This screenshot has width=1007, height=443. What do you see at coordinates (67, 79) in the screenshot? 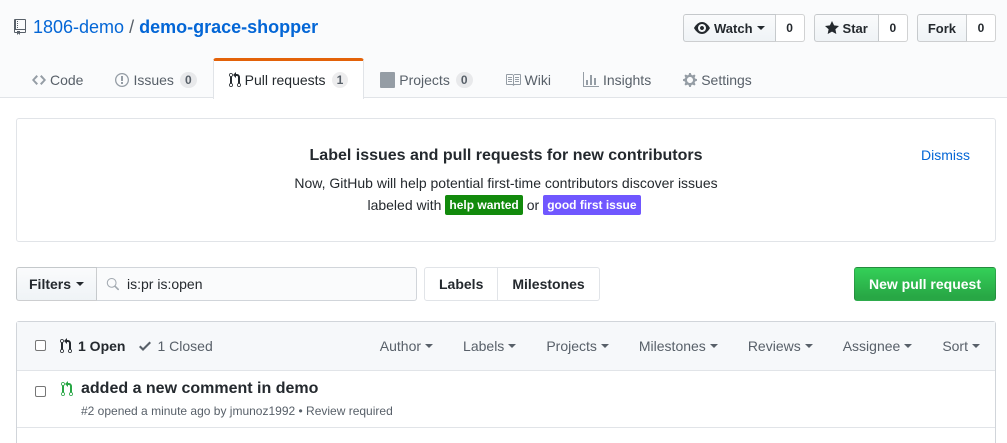
I see `tab-label: Code` at bounding box center [67, 79].